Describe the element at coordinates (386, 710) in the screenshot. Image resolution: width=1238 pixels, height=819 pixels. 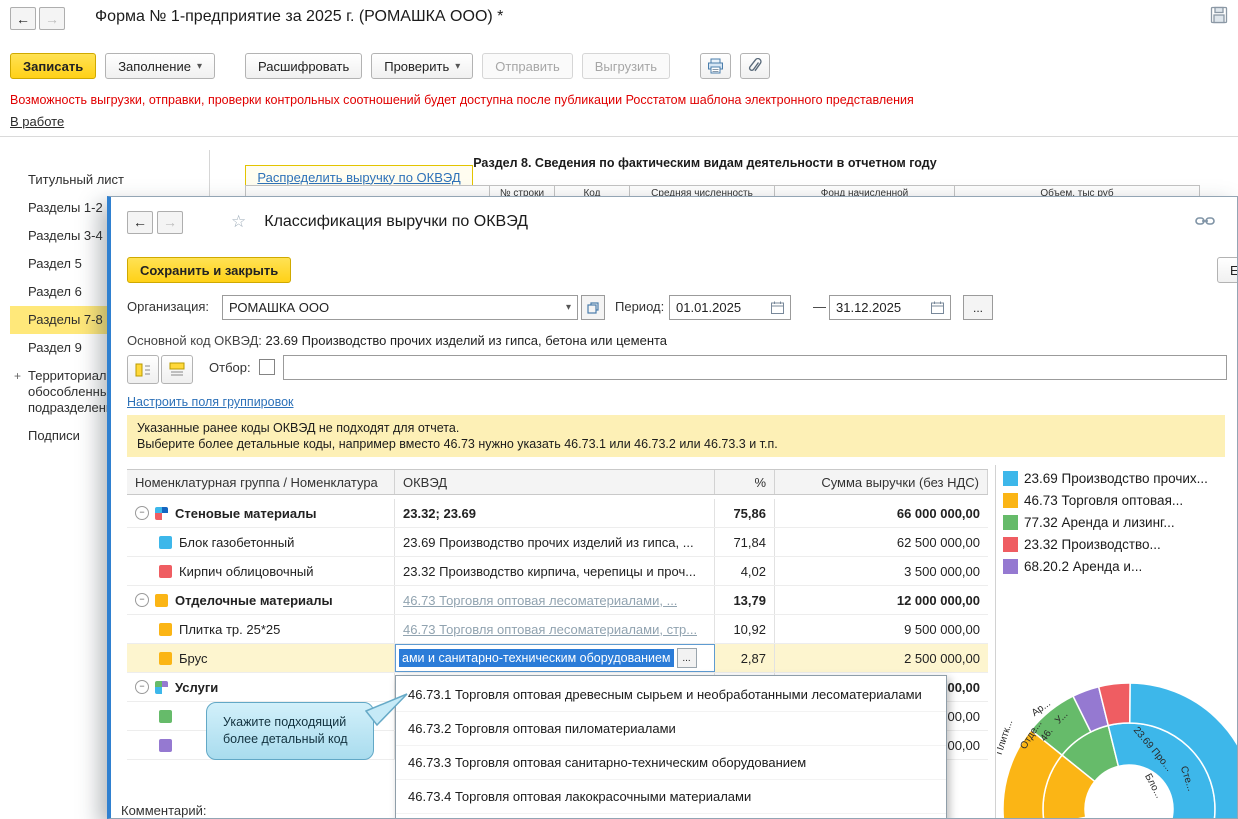
I see `tooltip-tail` at that location.